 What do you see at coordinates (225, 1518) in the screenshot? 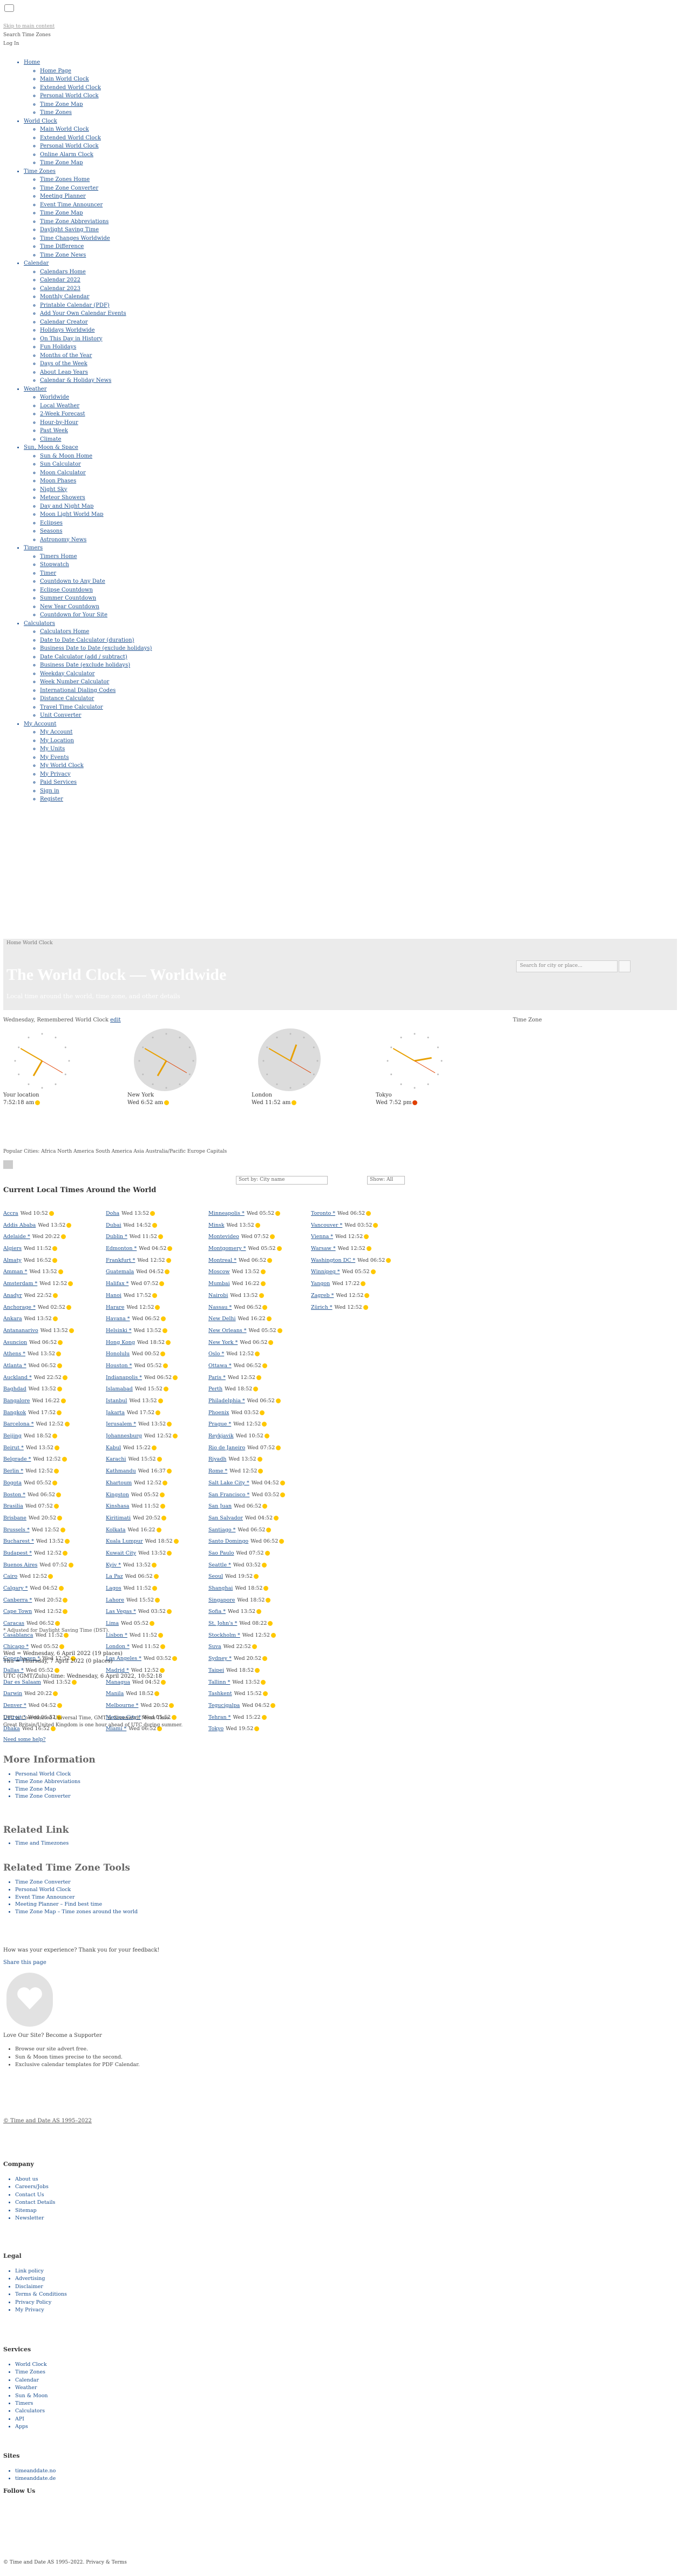
I see `city-link: San Salvador` at bounding box center [225, 1518].